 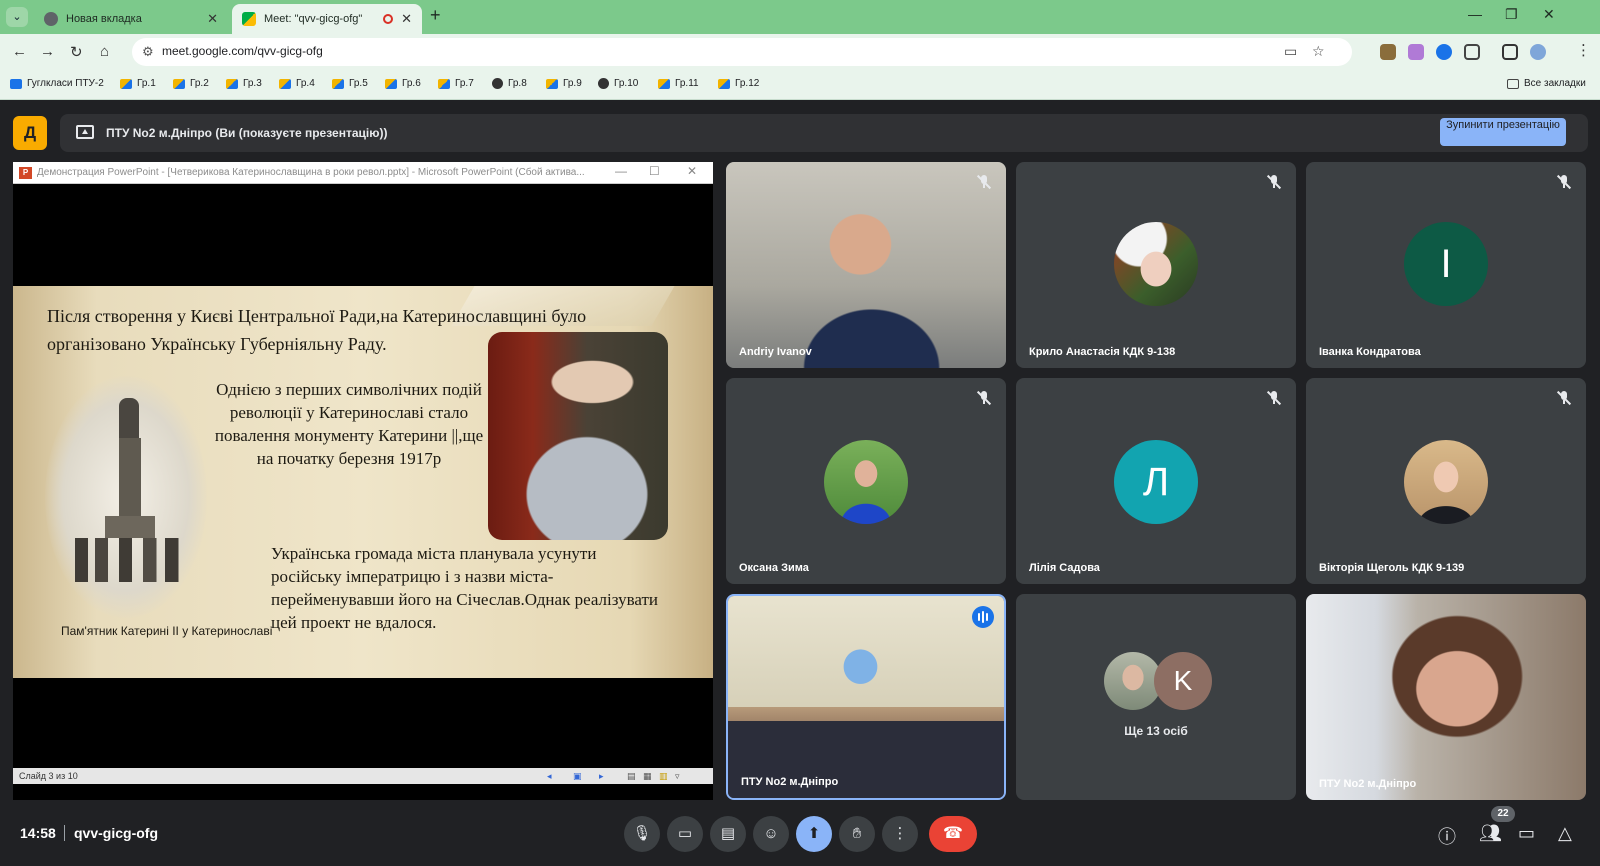 I want to click on restore-icon: ❐, so click(x=1511, y=14).